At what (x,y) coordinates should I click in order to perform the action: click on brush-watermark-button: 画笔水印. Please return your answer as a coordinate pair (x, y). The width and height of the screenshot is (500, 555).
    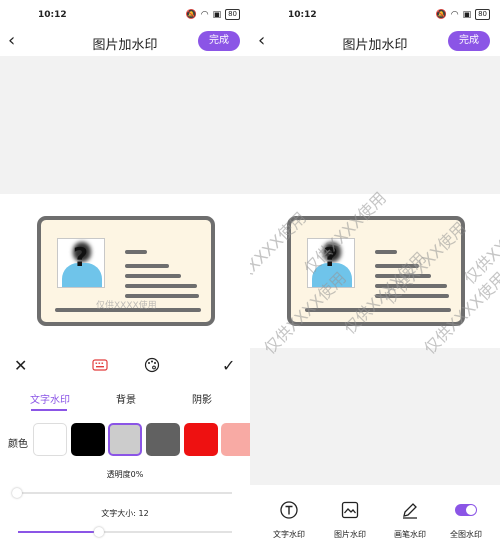
    Looking at the image, I should click on (410, 519).